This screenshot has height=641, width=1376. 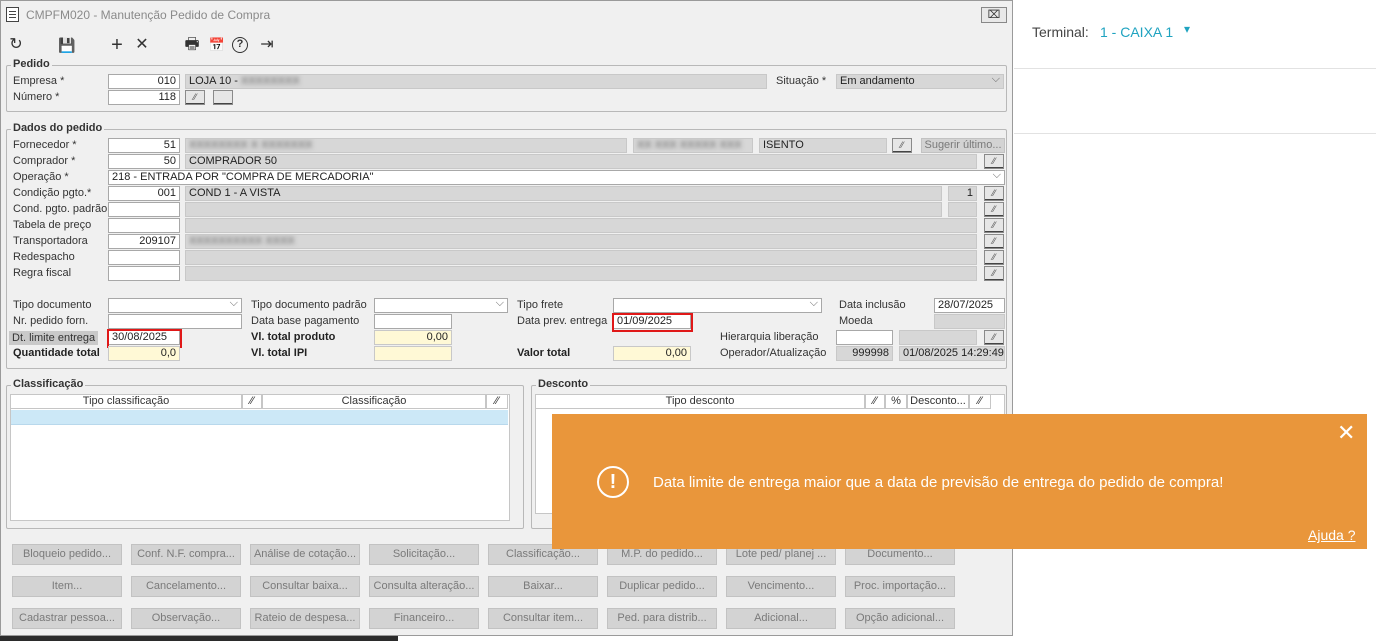 What do you see at coordinates (67, 45) in the screenshot?
I see `save-icon: 💾` at bounding box center [67, 45].